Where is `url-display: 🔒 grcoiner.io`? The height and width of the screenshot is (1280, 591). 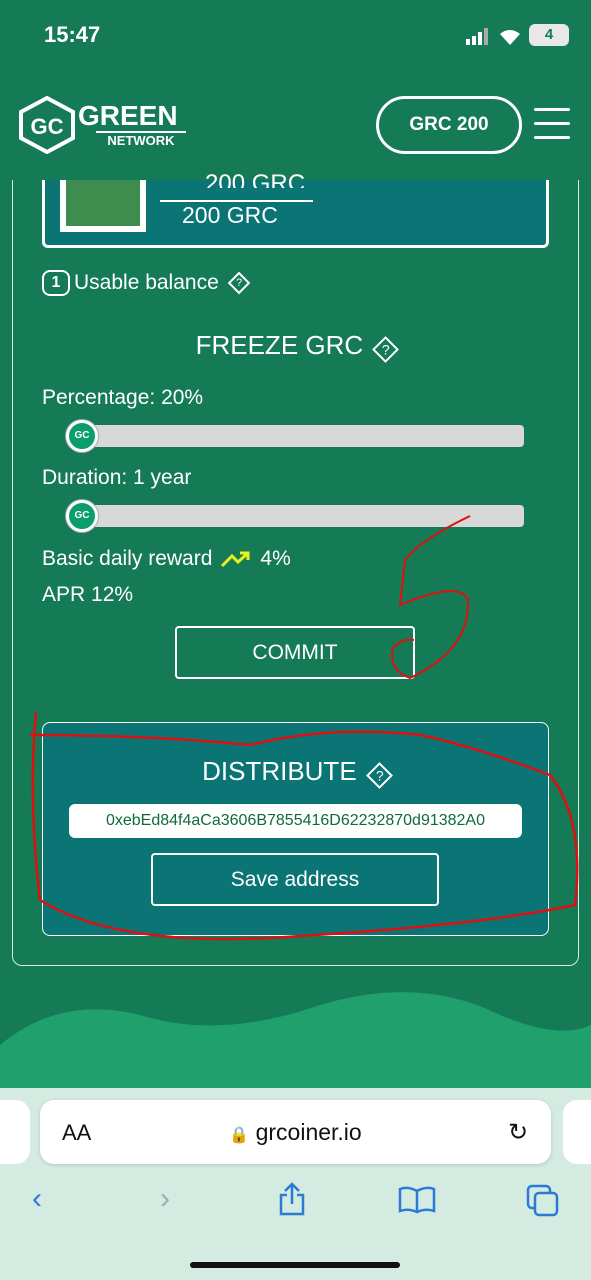
url-display: 🔒 grcoiner.io is located at coordinates (295, 1132).